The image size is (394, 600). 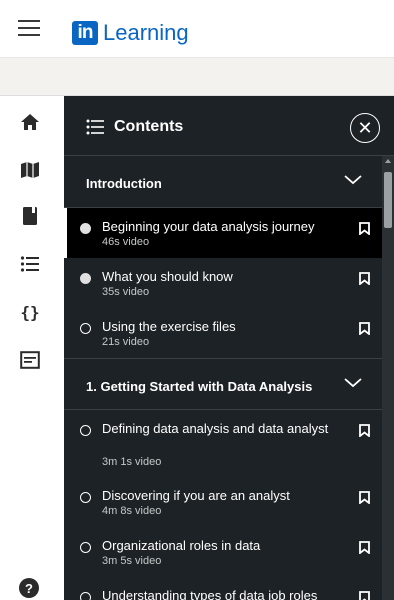 I want to click on contents-title: Contents, so click(x=149, y=126).